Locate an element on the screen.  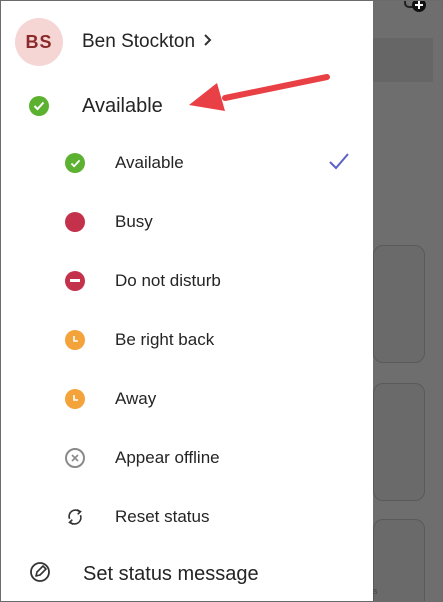
status-option-reset-status: Reset status is located at coordinates (137, 517).